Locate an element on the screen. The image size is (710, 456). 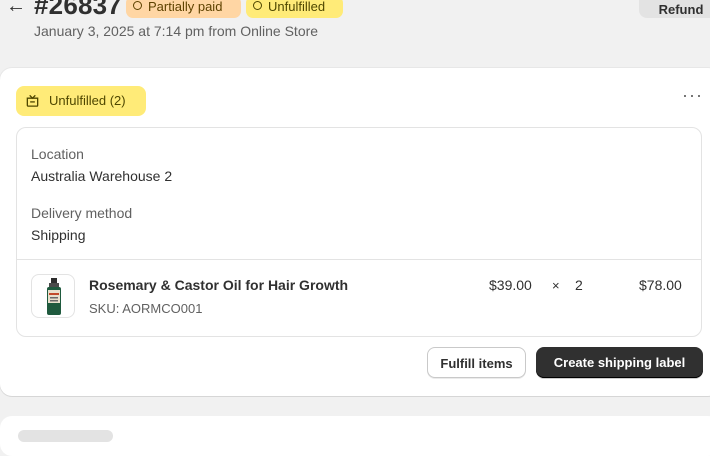
product-sku: SKU: AORMCO001 is located at coordinates (146, 308).